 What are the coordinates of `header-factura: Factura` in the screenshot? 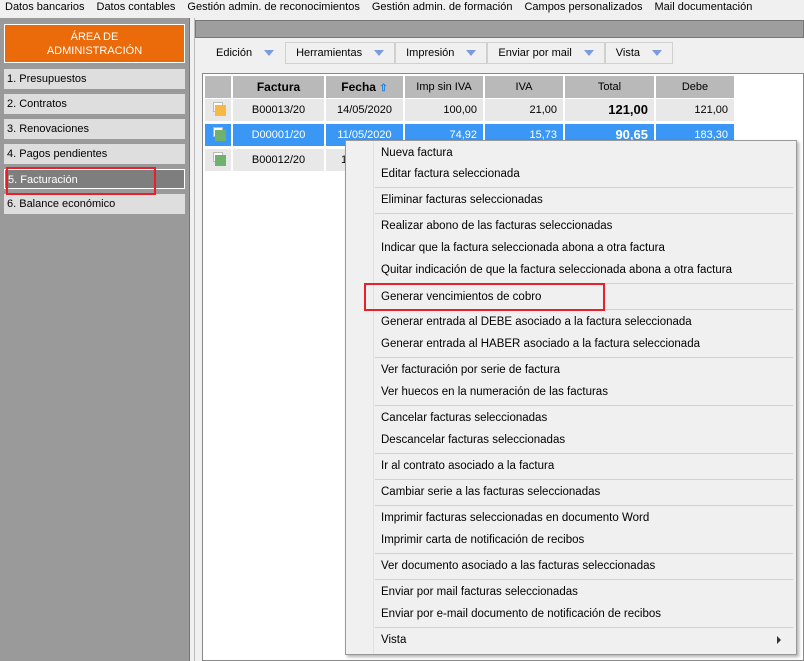 It's located at (279, 87).